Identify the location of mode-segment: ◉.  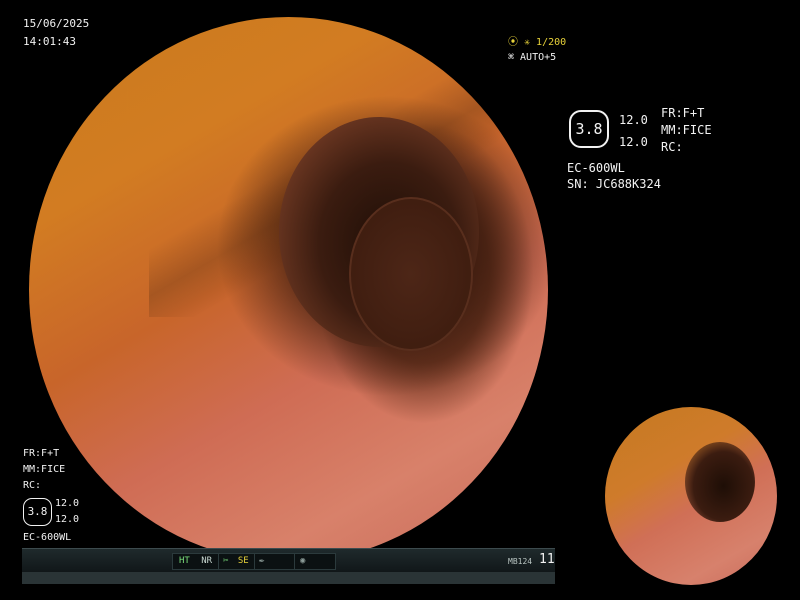
(315, 561).